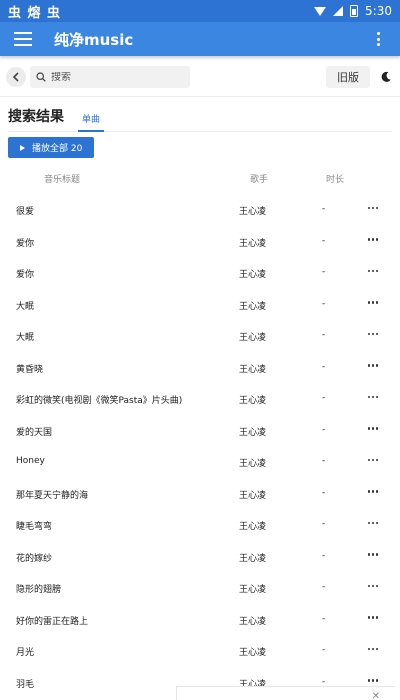 The height and width of the screenshot is (700, 400). I want to click on search-input, so click(111, 77).